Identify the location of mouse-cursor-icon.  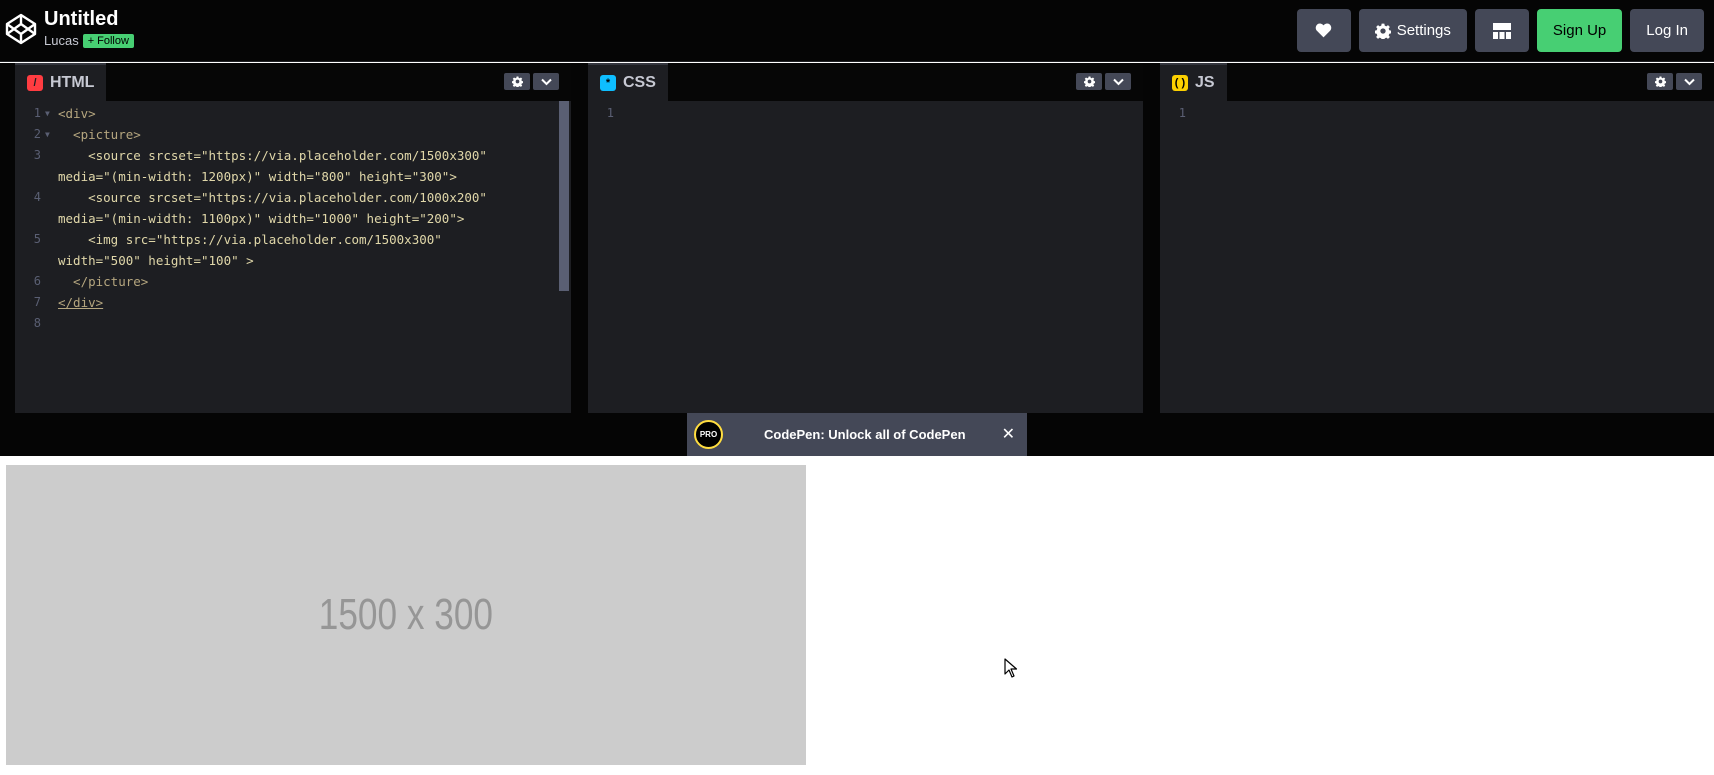
(1011, 668).